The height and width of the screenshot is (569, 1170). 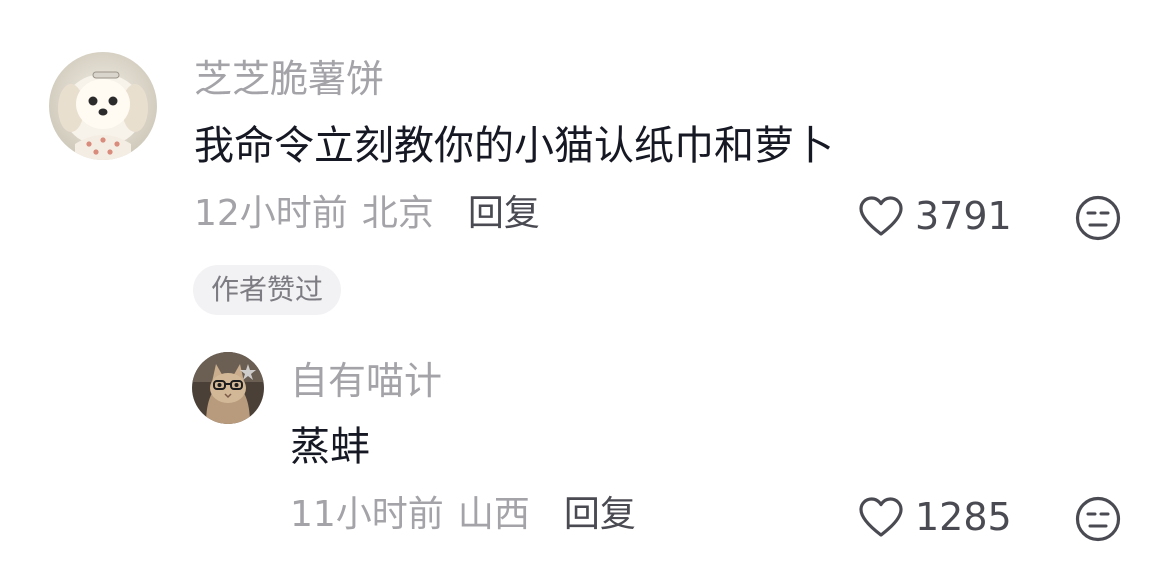 What do you see at coordinates (963, 517) in the screenshot?
I see `like-count: 1285` at bounding box center [963, 517].